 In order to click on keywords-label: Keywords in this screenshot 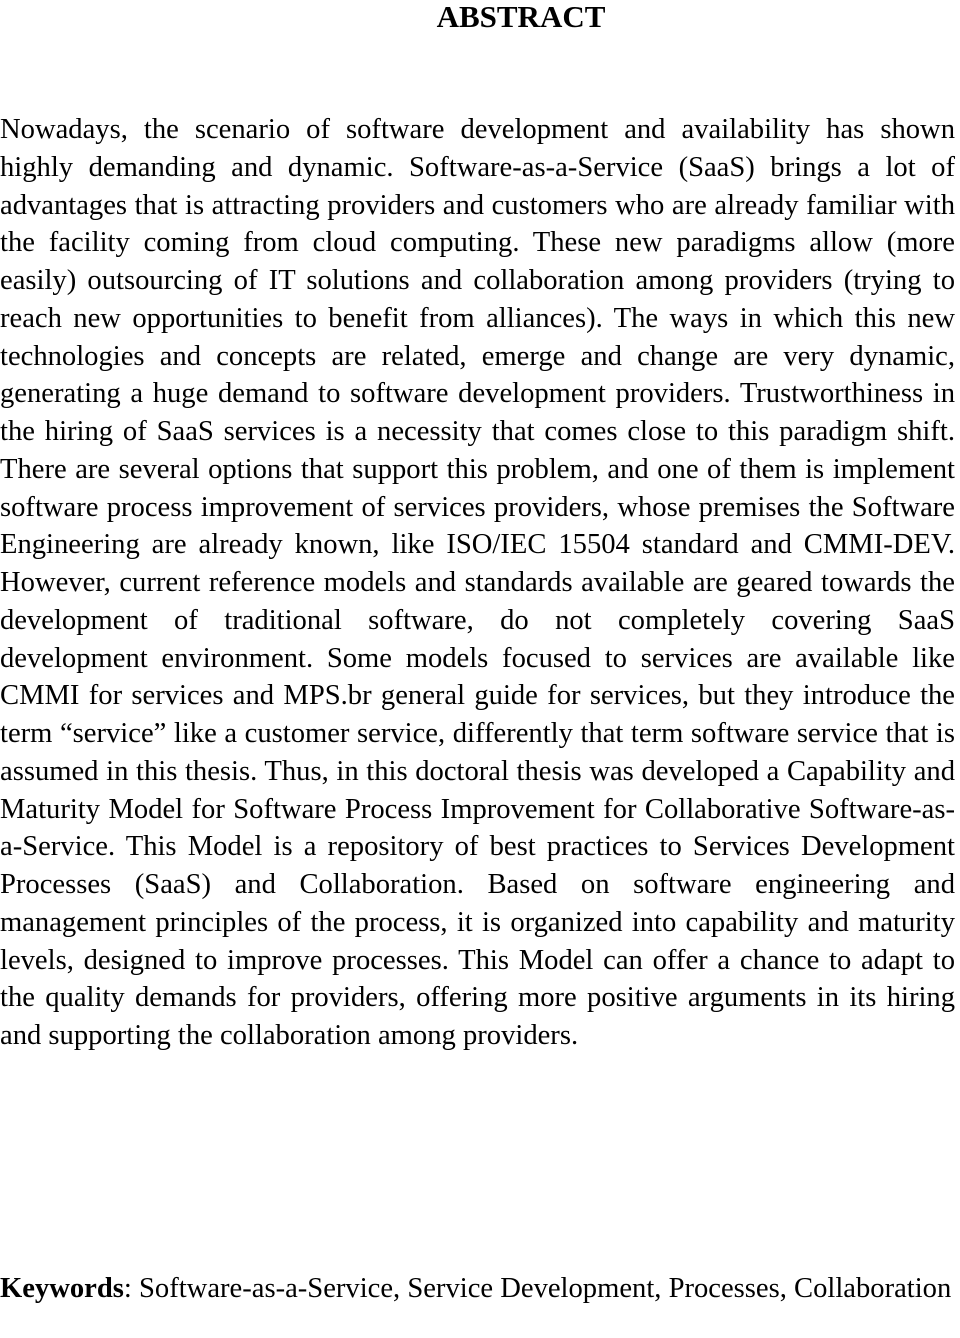, I will do `click(62, 1288)`.